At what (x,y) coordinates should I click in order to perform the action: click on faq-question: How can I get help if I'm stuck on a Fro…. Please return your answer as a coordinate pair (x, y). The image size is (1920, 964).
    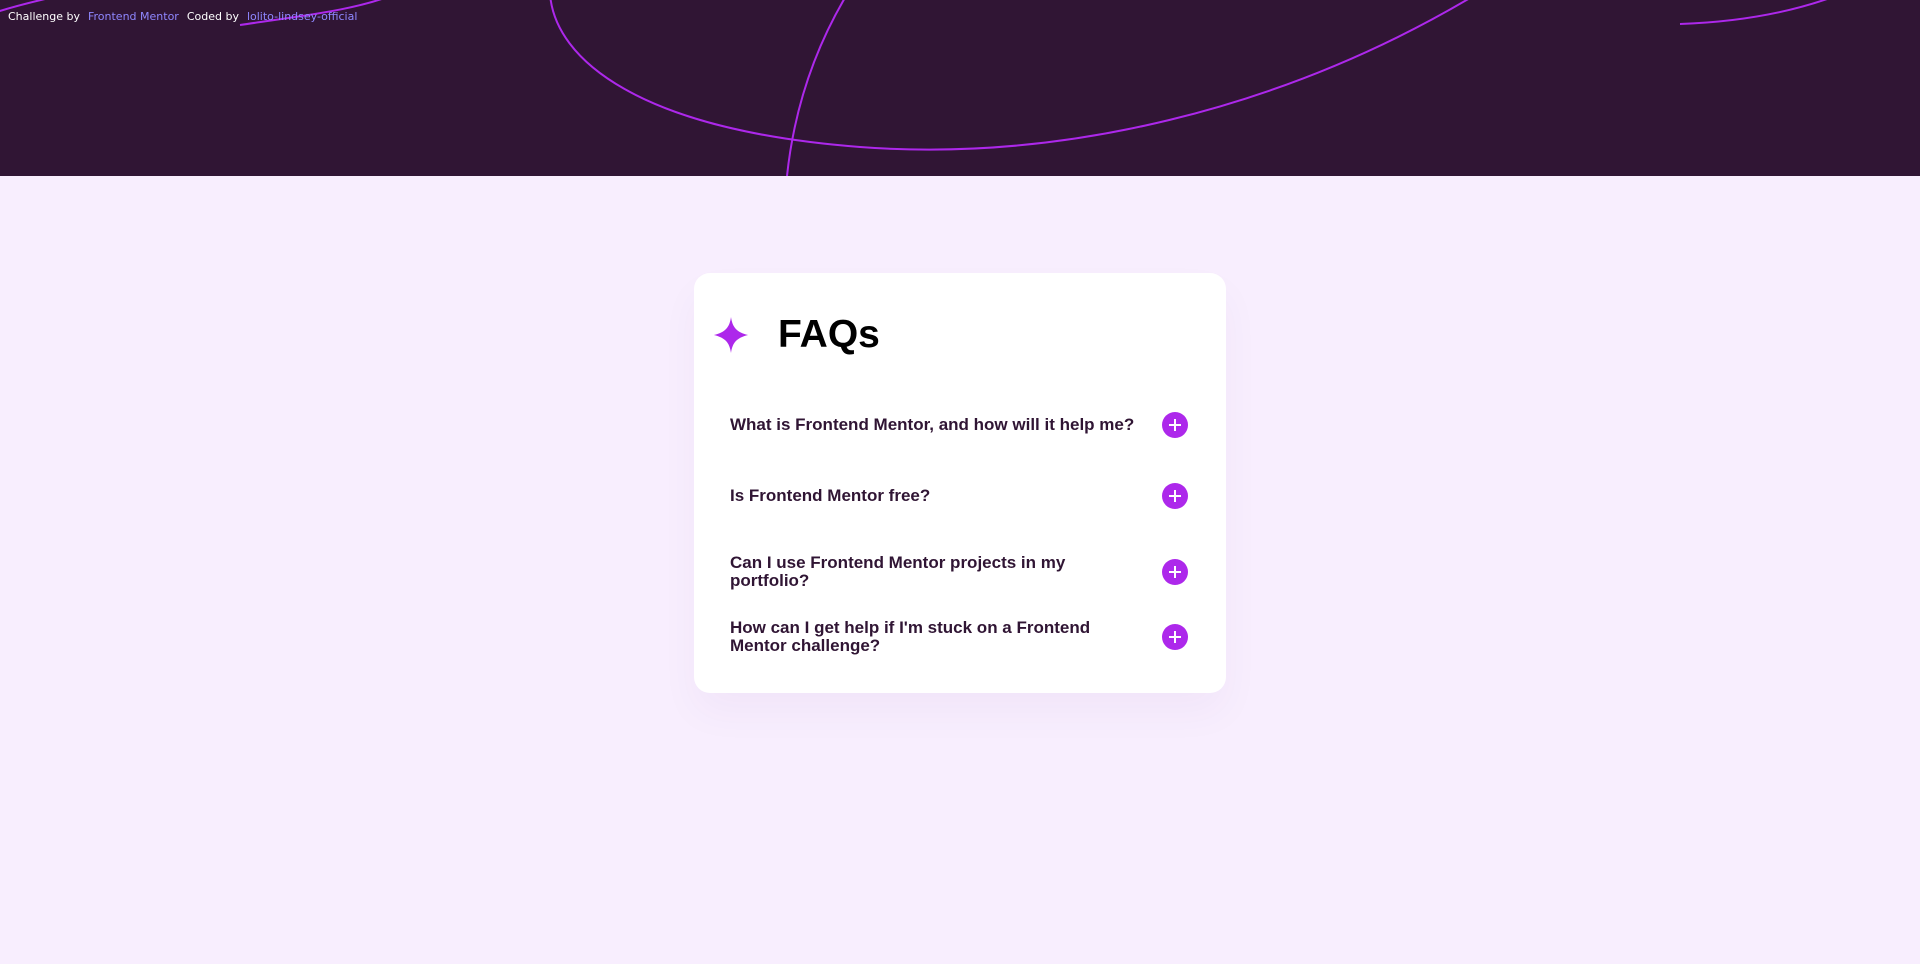
    Looking at the image, I should click on (910, 636).